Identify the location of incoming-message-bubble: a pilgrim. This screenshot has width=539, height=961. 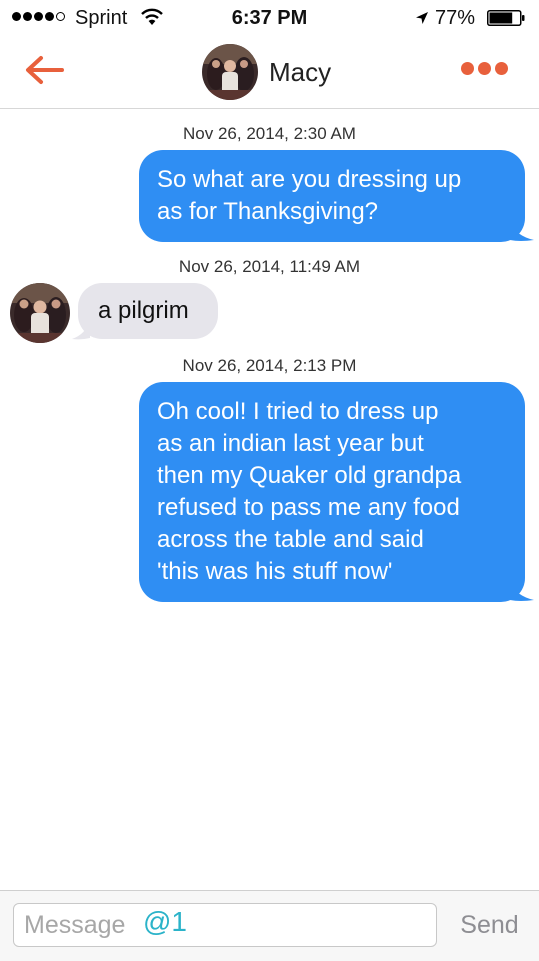
(148, 311).